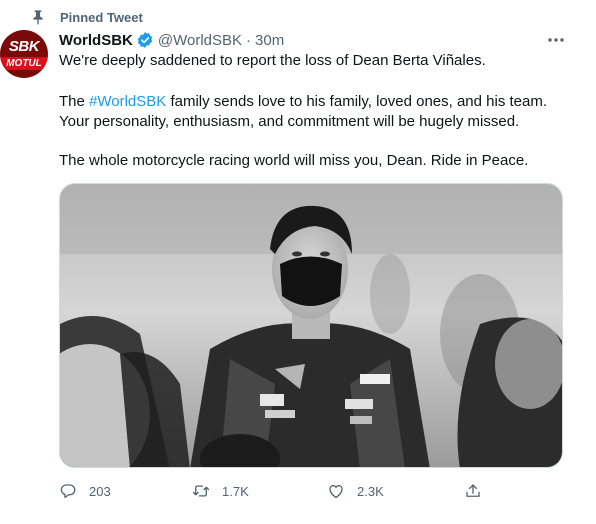 The image size is (596, 524). What do you see at coordinates (220, 491) in the screenshot?
I see `retweet-button: 1.7K` at bounding box center [220, 491].